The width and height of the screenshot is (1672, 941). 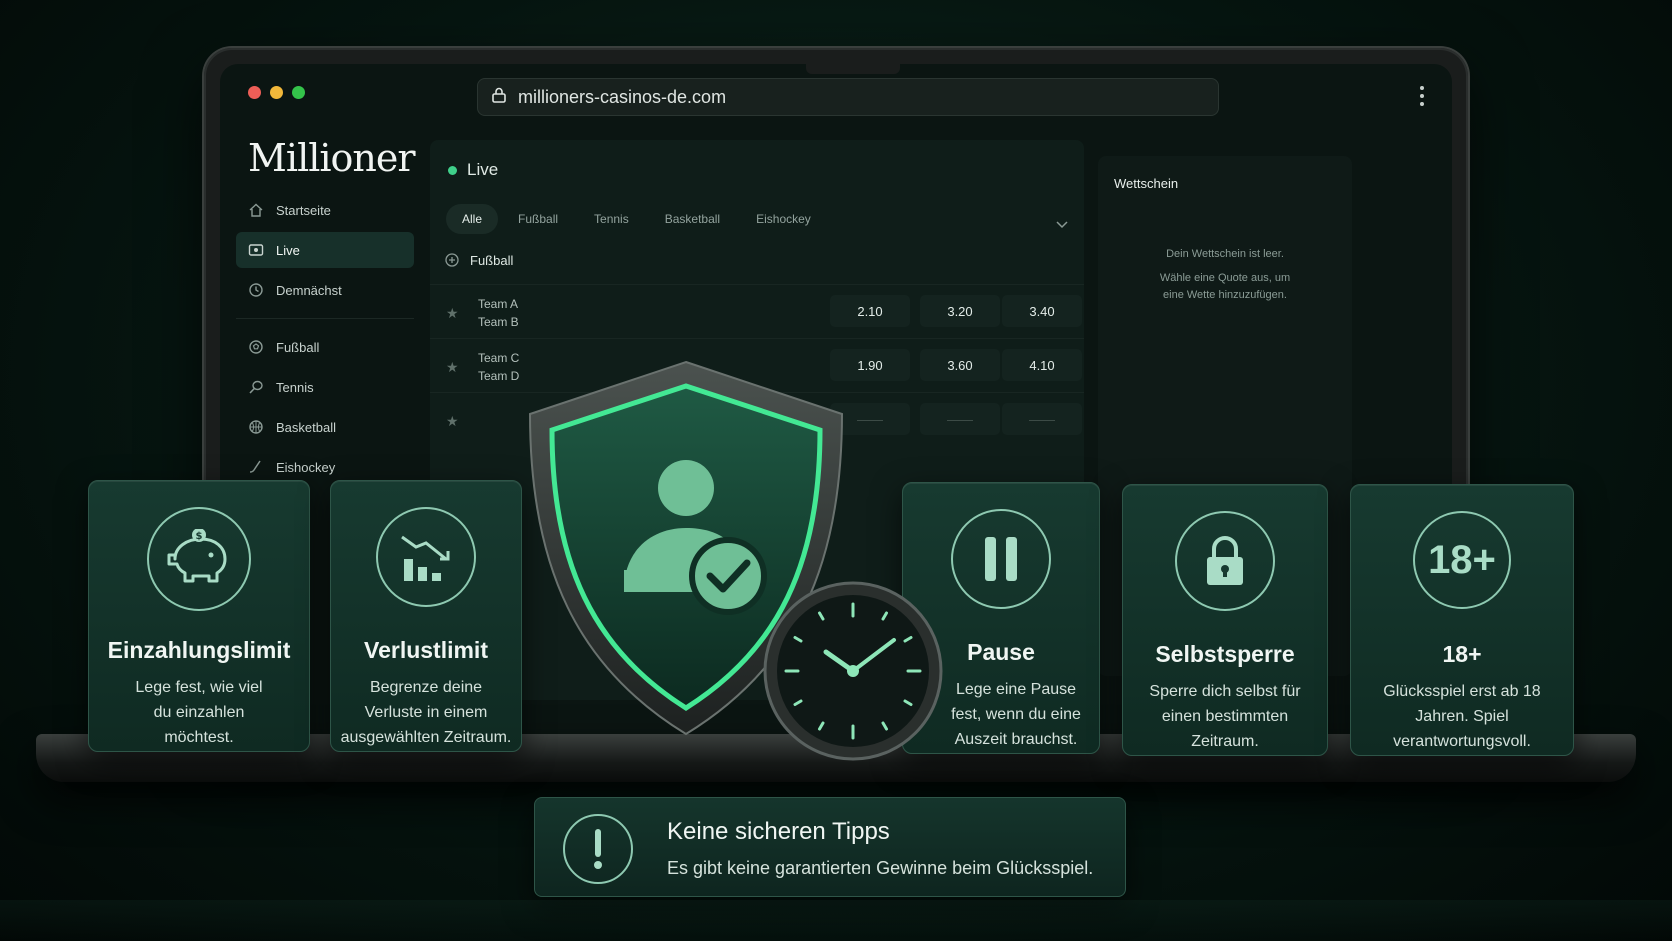 I want to click on tab-tennis: Tennis, so click(x=611, y=219).